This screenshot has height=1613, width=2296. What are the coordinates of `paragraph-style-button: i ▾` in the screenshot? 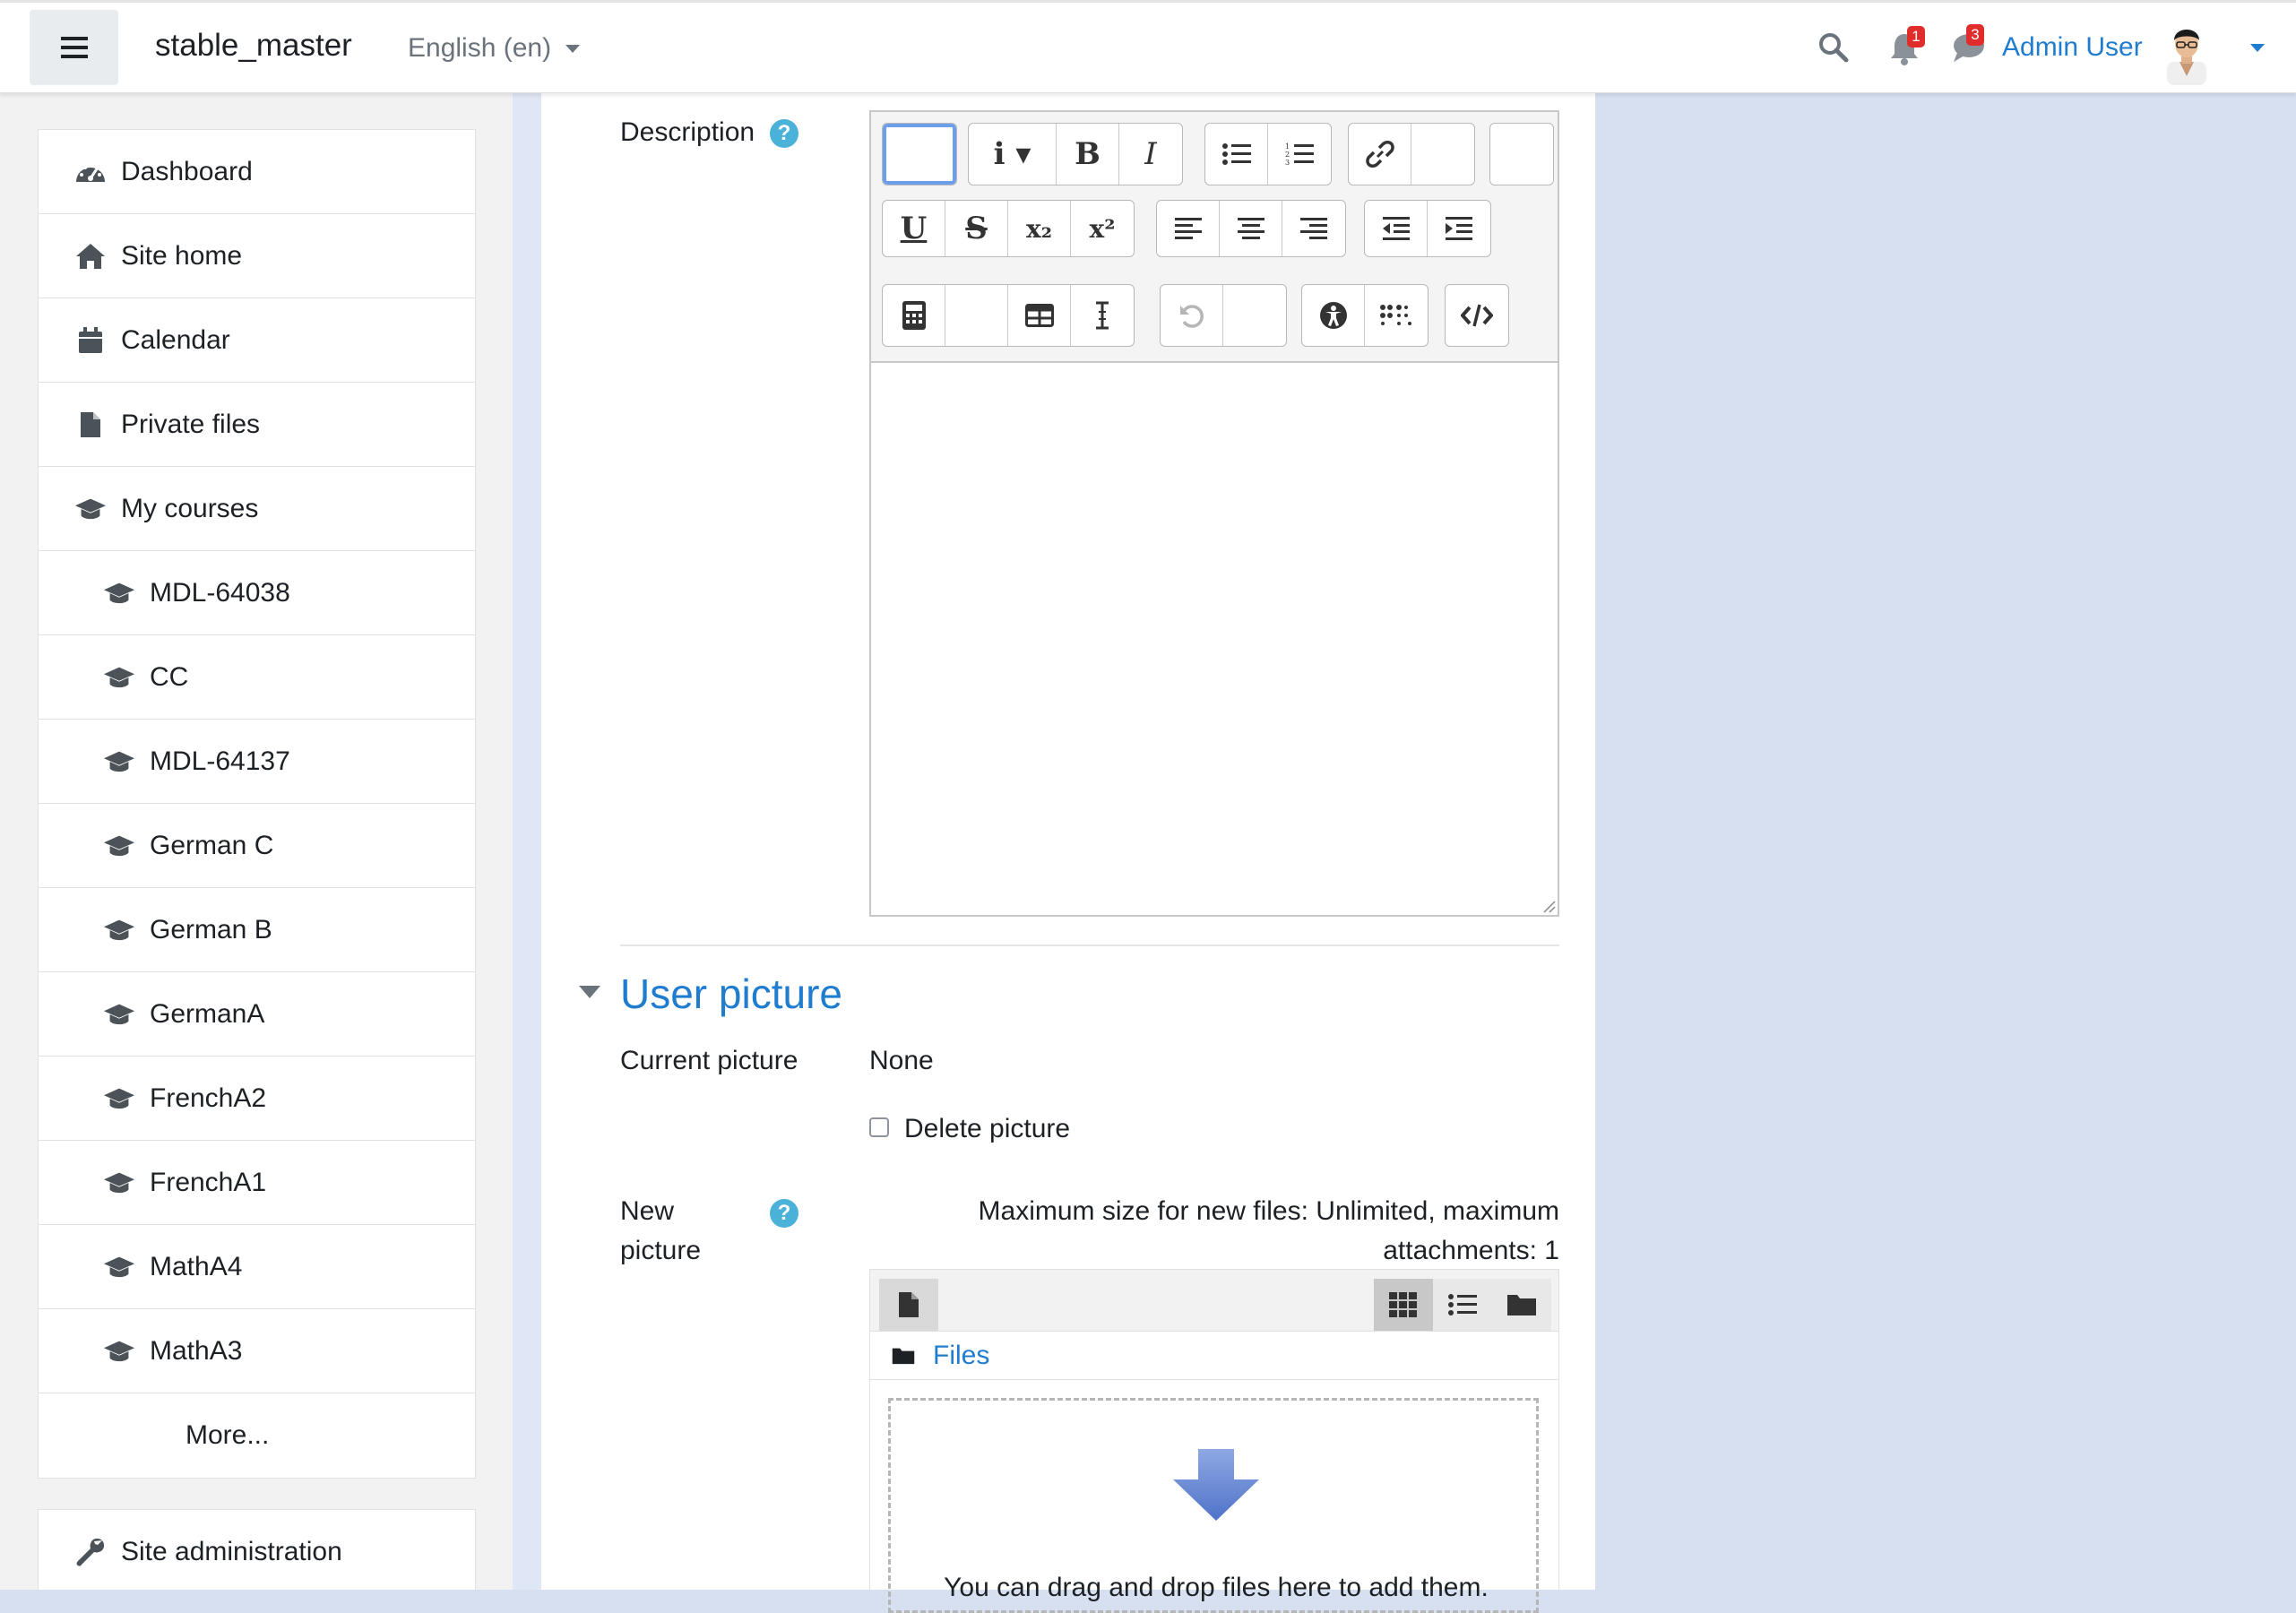 It's located at (1013, 154).